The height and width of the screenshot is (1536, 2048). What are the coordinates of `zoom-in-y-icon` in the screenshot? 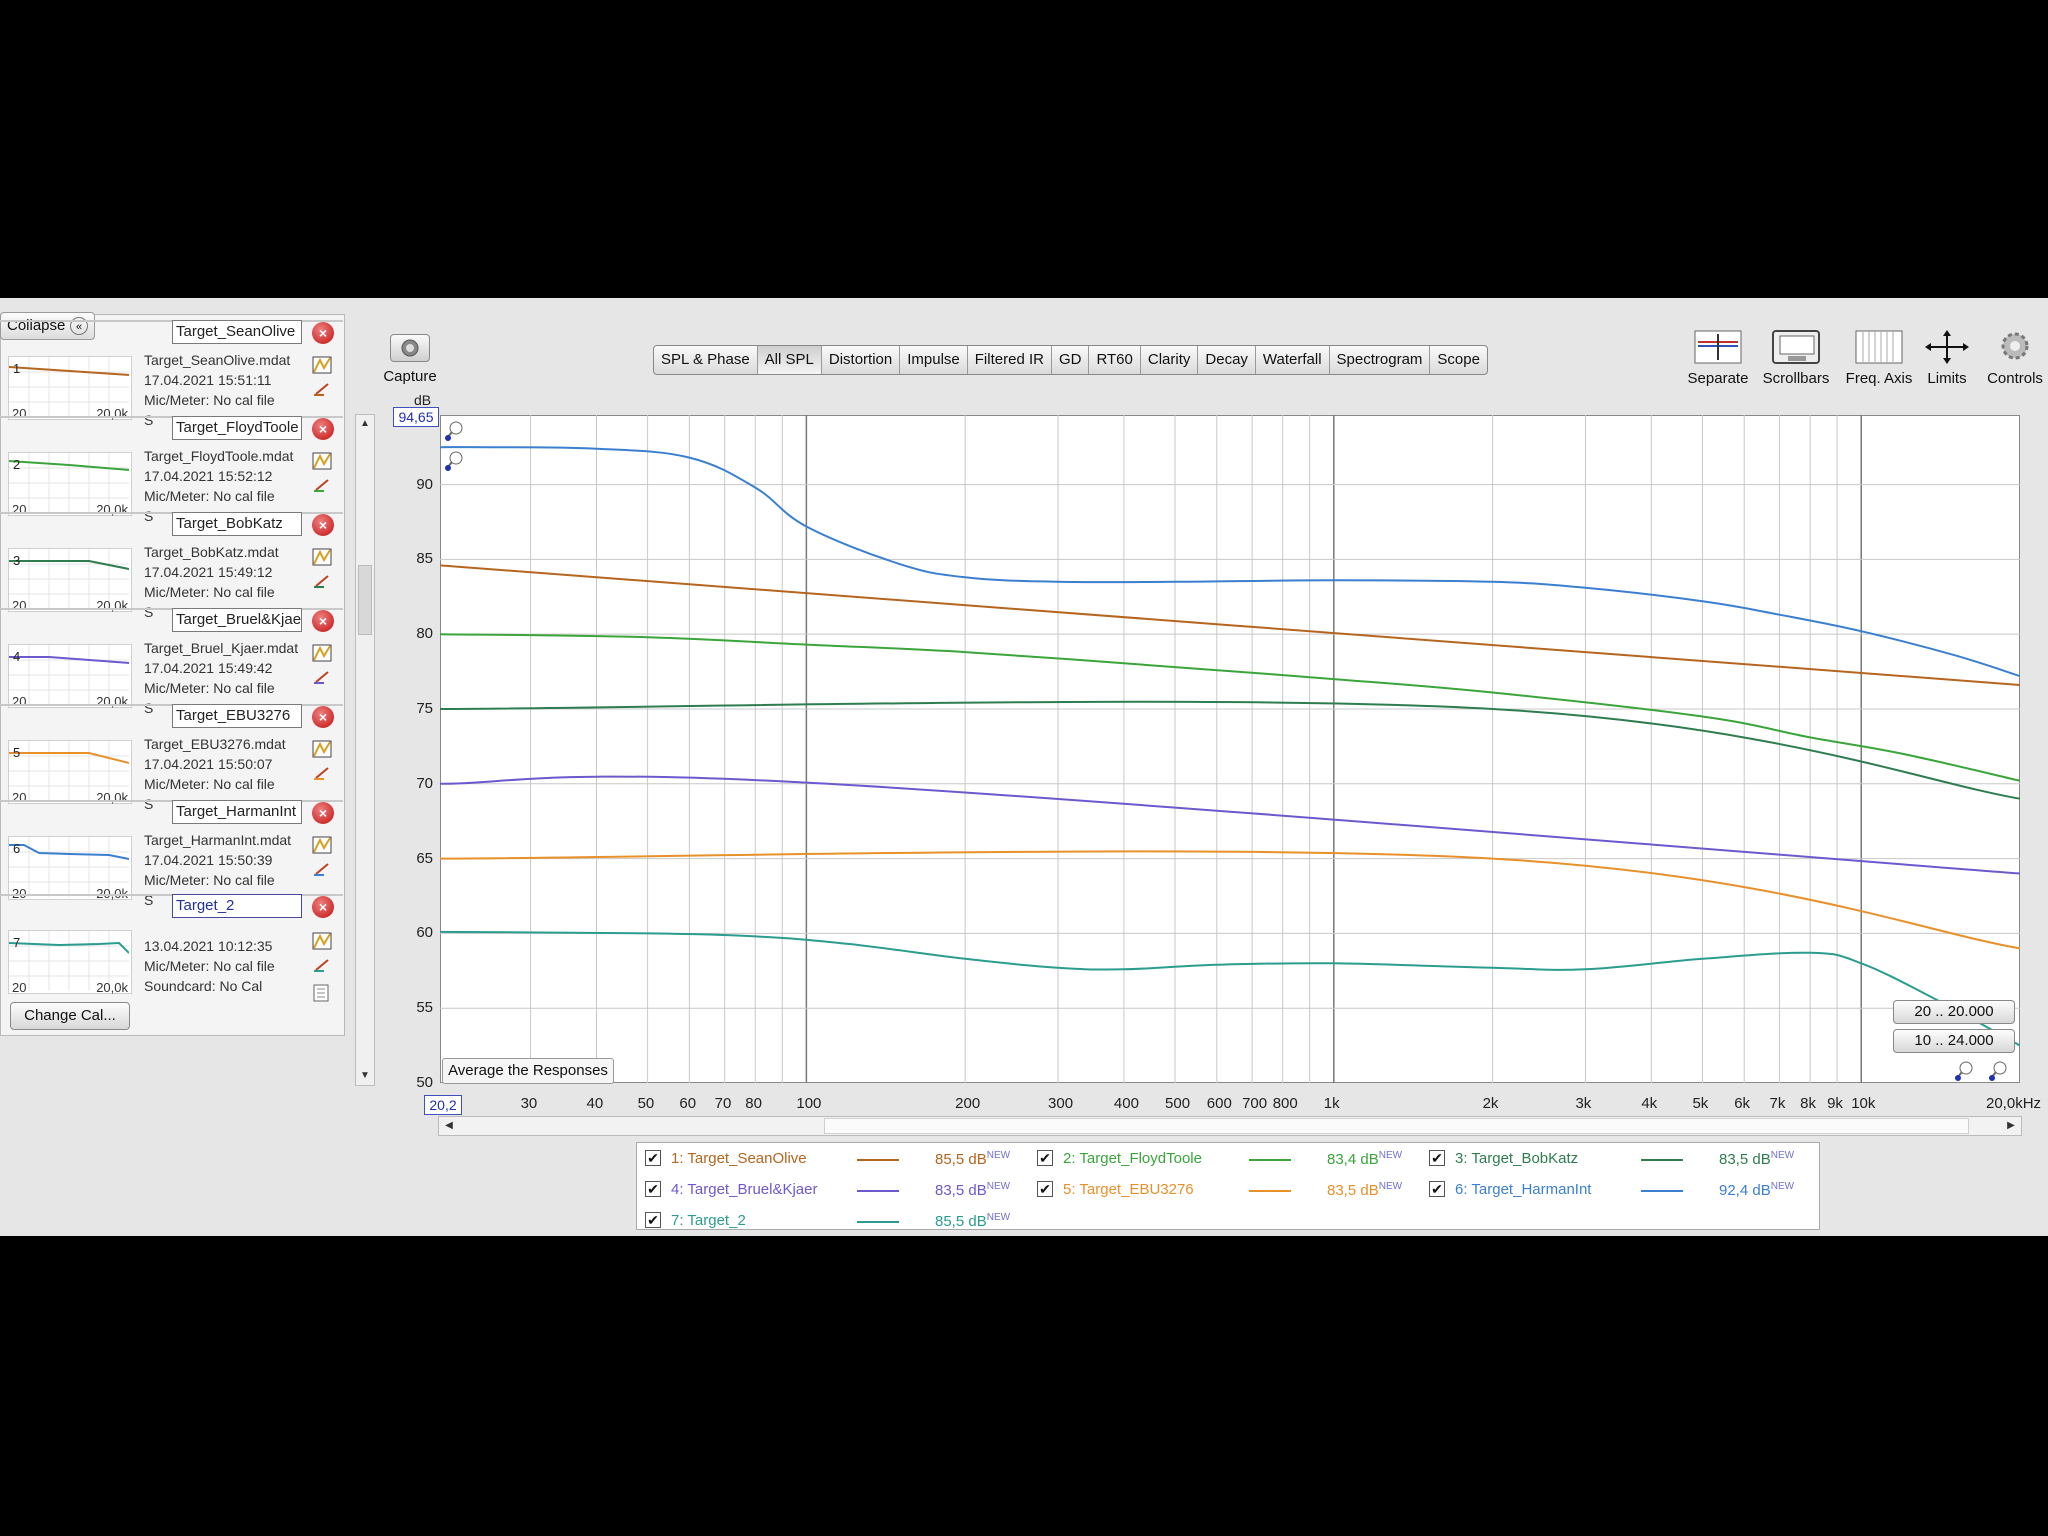 It's located at (454, 431).